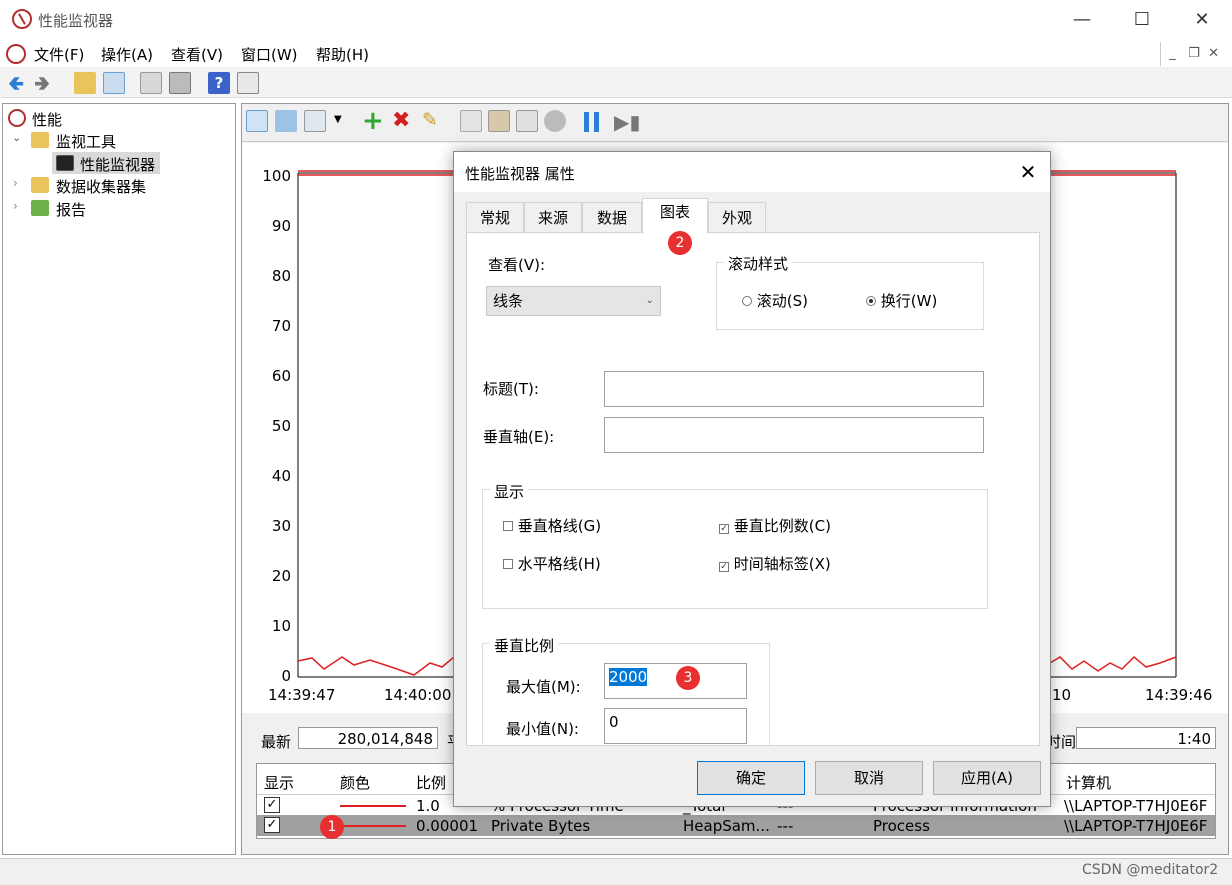 This screenshot has height=885, width=1232. I want to click on dropdown-arrow-icon: ▼, so click(338, 119).